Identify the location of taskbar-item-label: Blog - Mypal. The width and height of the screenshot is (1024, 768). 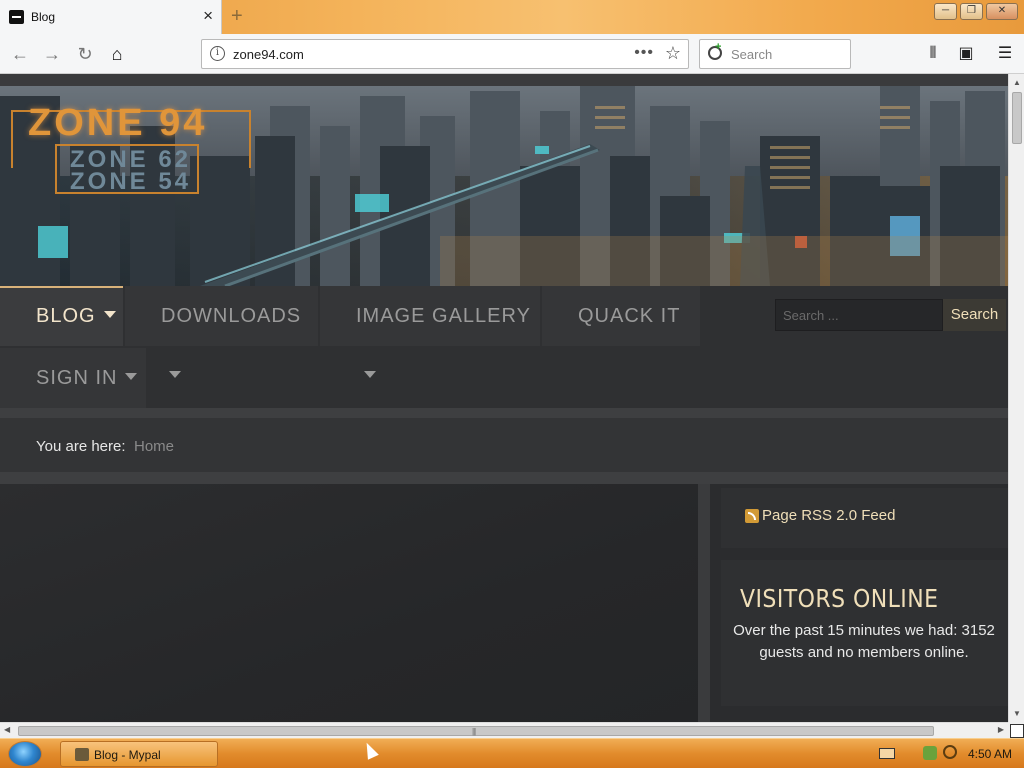
(127, 755).